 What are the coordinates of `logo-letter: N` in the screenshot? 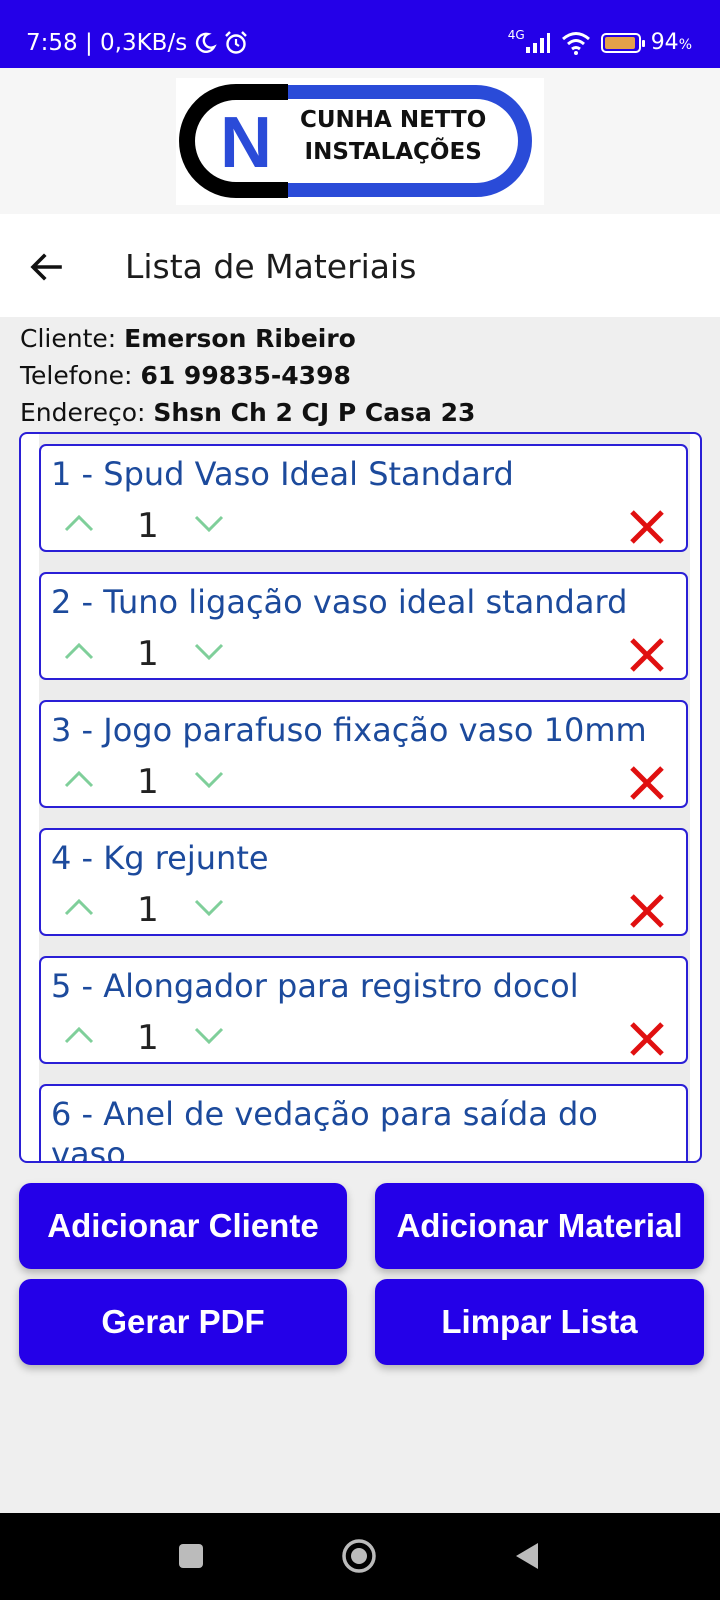 It's located at (246, 143).